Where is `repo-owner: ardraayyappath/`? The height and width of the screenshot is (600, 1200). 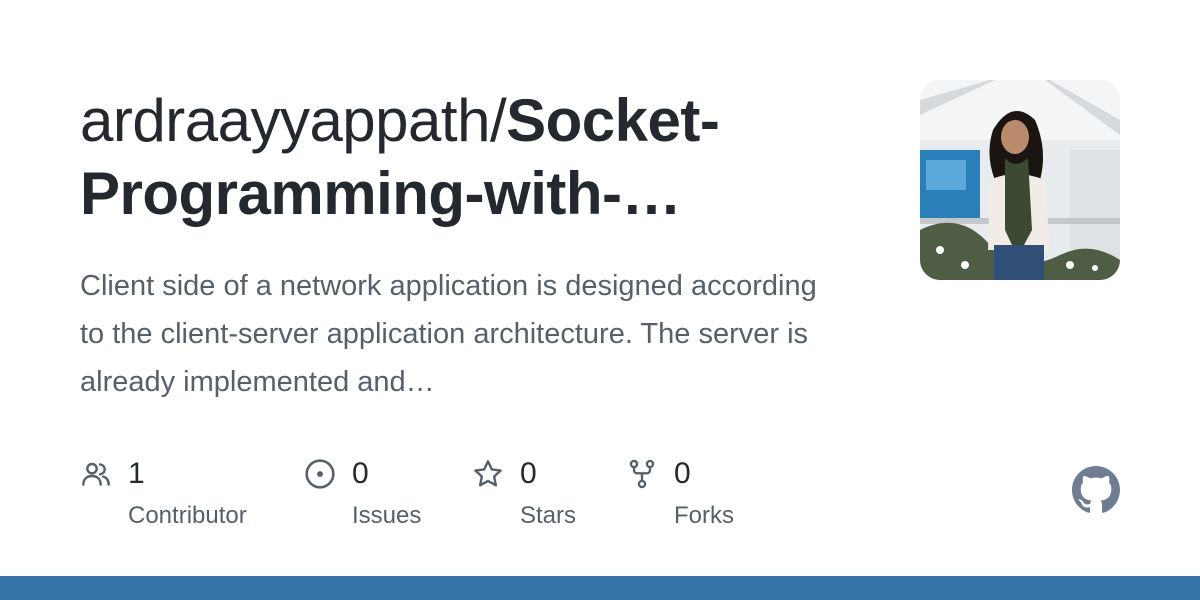
repo-owner: ardraayyappath/ is located at coordinates (293, 120).